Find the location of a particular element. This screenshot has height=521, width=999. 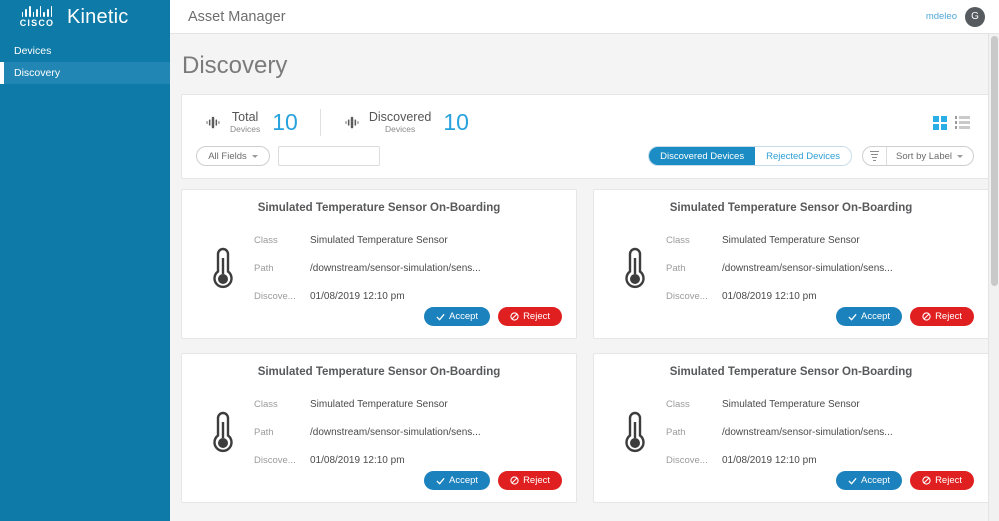

brand: CISCO Kinetic is located at coordinates (85, 17).